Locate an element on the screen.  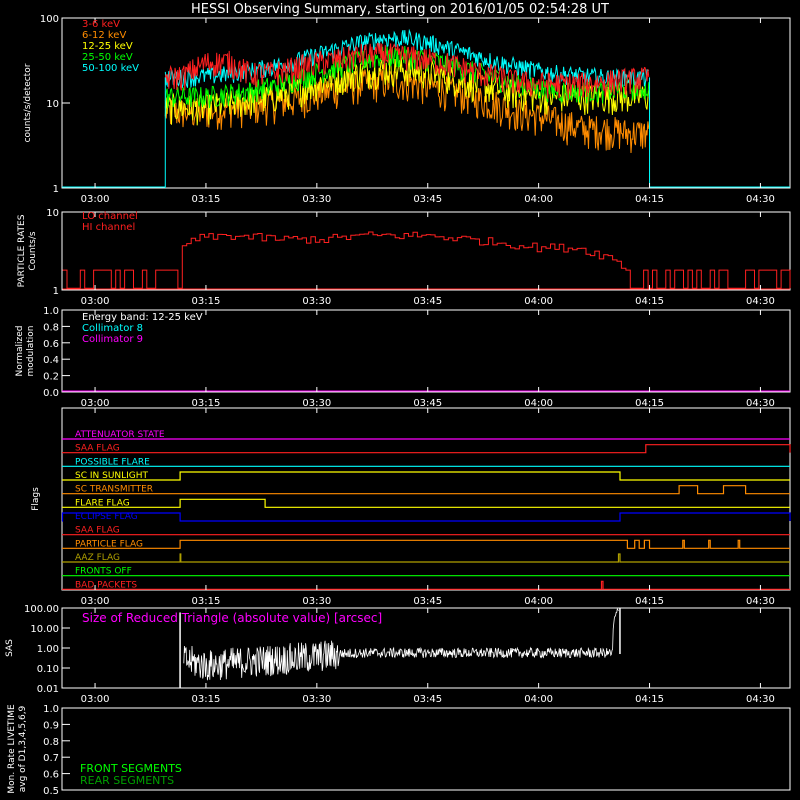
panel-3-xtick-label: 03:15 is located at coordinates (206, 601).